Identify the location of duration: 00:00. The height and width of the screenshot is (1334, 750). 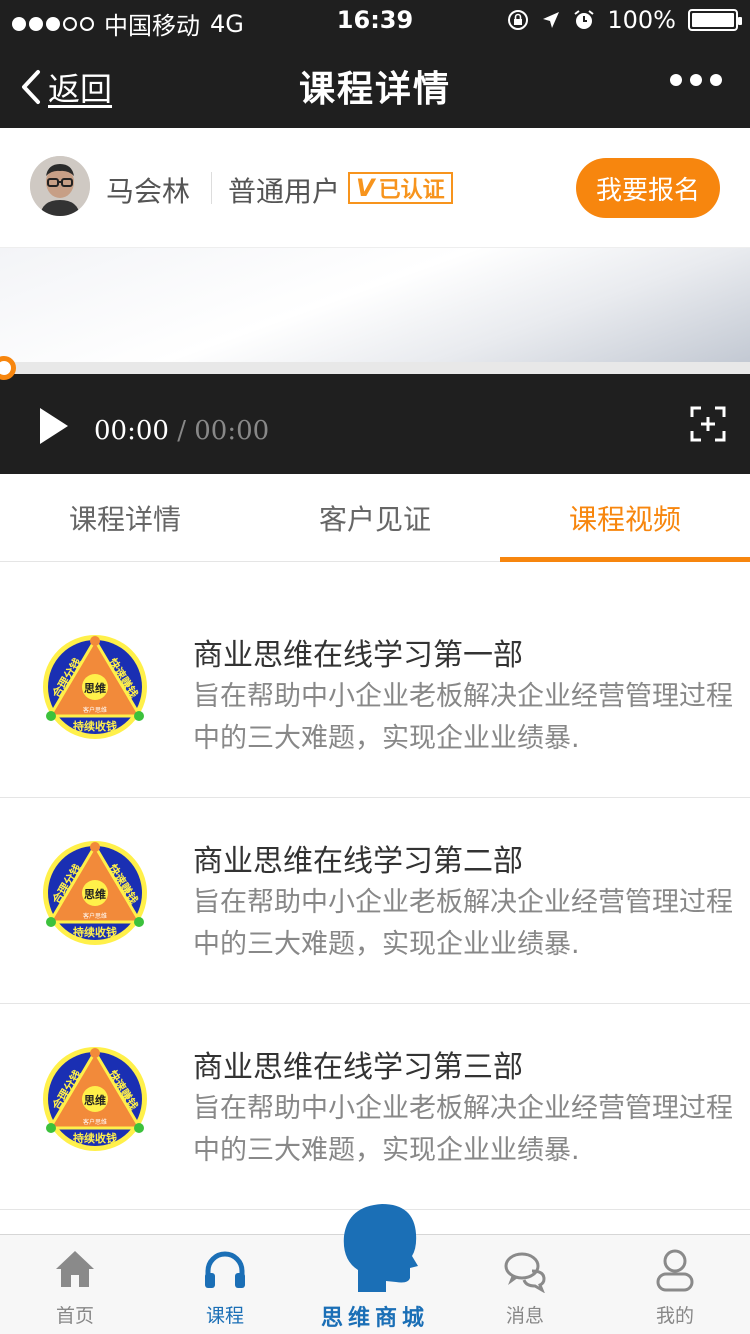
(232, 431).